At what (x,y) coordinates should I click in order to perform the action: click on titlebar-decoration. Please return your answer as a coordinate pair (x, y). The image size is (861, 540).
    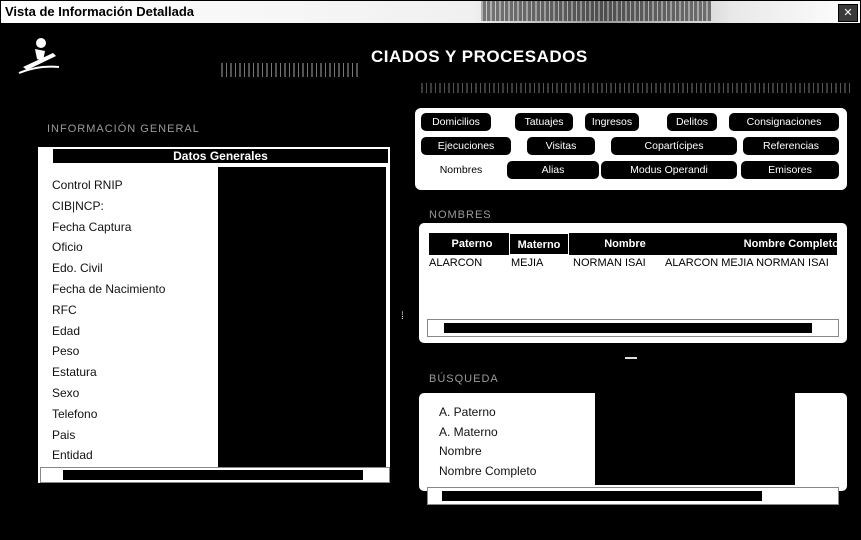
    Looking at the image, I should click on (596, 11).